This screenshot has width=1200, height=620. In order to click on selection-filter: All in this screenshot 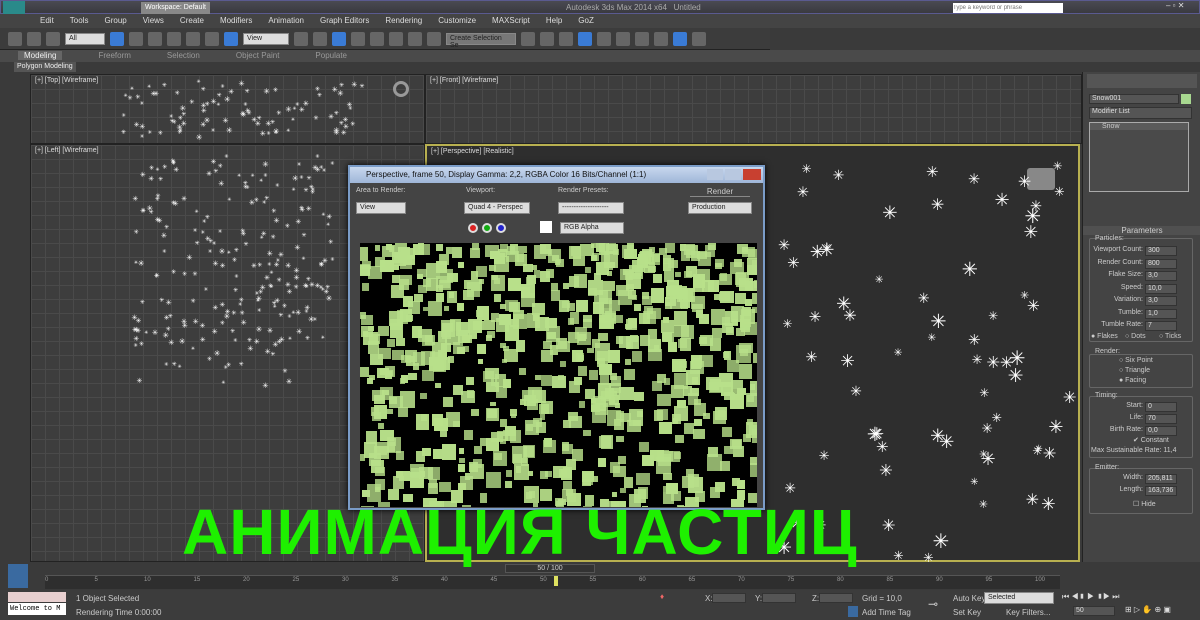, I will do `click(85, 38)`.